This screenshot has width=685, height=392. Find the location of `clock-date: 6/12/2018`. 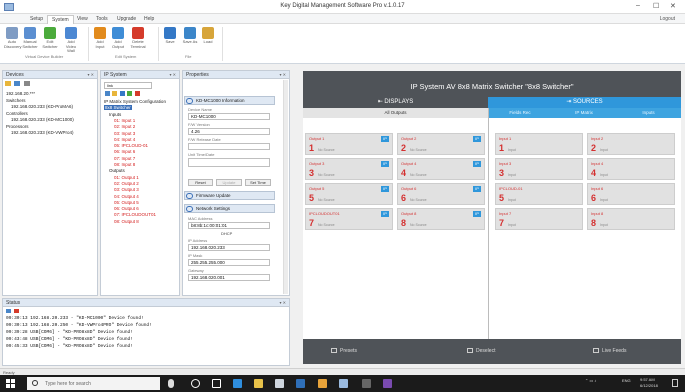

clock-date: 6/12/2018 is located at coordinates (649, 385).